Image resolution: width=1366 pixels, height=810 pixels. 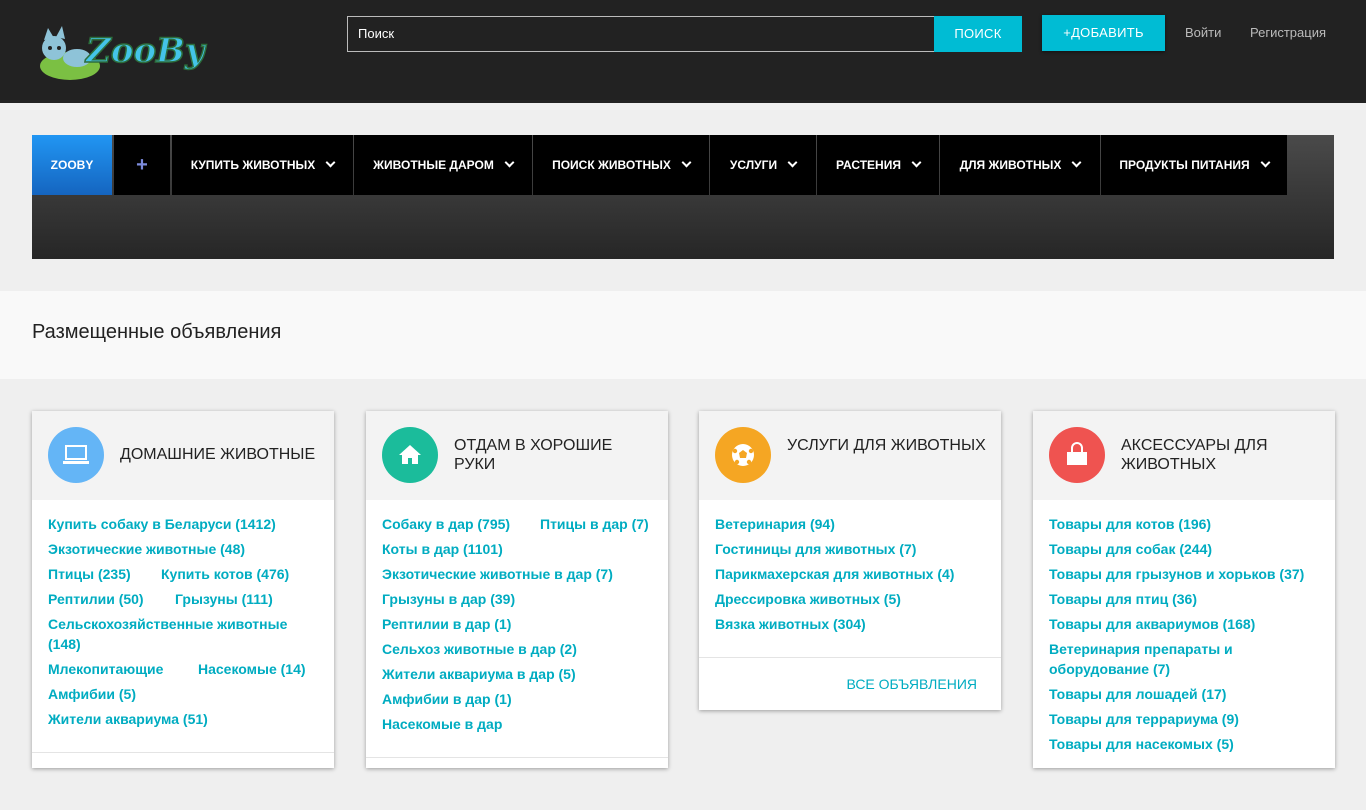 I want to click on nav-search-animals: ПОИСК ЖИВОТНЫХ, so click(x=621, y=165).